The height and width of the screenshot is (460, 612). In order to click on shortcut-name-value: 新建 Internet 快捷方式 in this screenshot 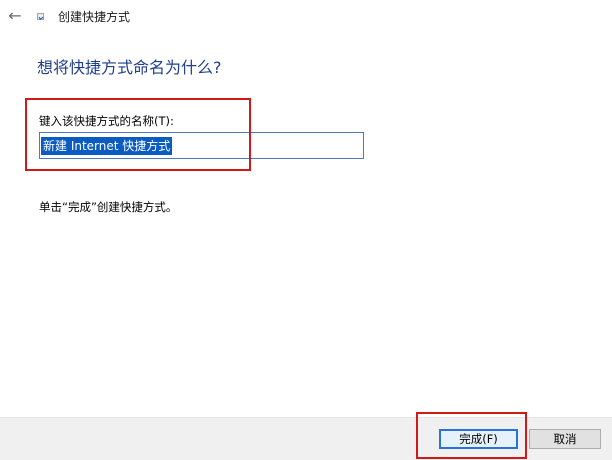, I will do `click(107, 146)`.